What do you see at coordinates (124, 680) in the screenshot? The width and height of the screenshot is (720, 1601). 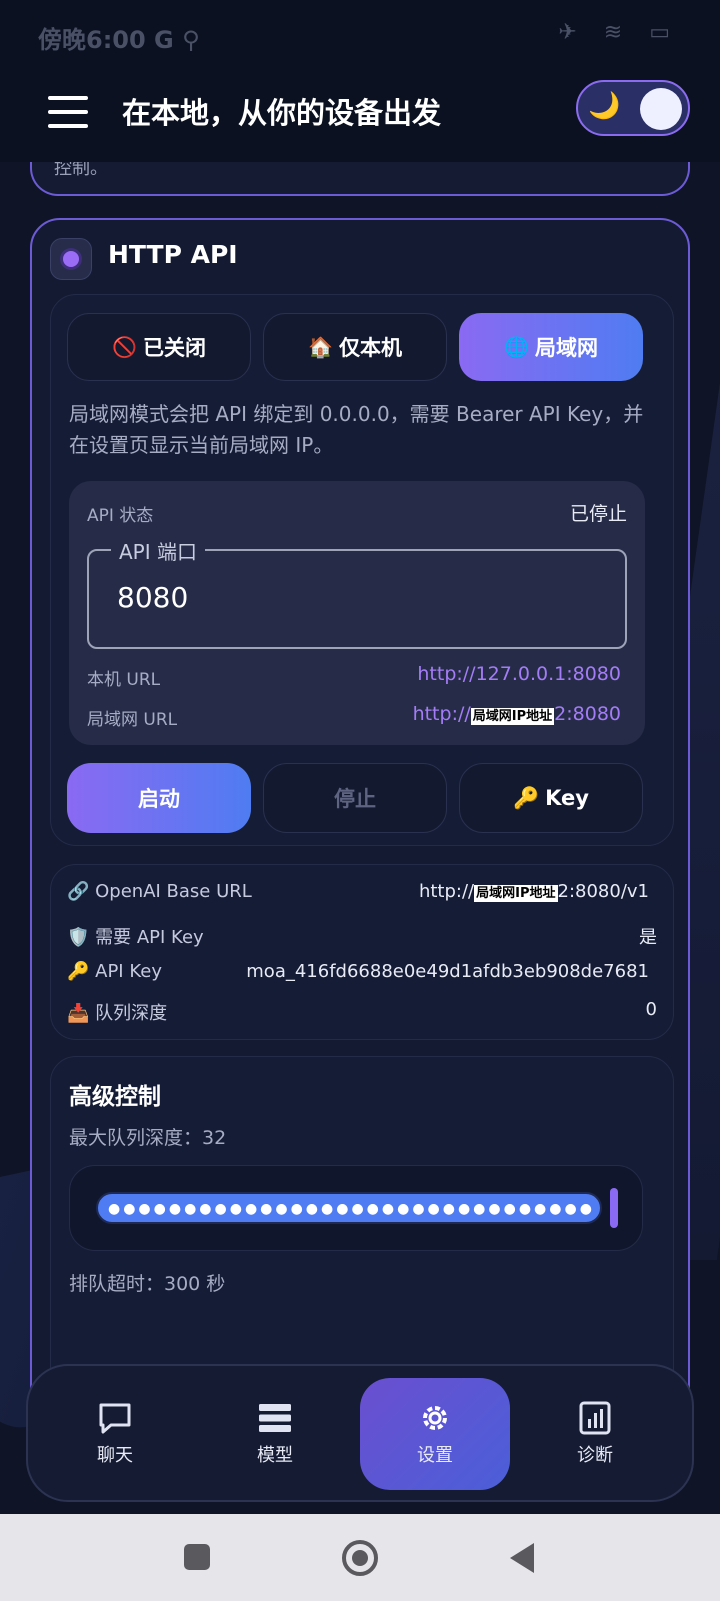 I see `local-url-label: 本机 URL` at bounding box center [124, 680].